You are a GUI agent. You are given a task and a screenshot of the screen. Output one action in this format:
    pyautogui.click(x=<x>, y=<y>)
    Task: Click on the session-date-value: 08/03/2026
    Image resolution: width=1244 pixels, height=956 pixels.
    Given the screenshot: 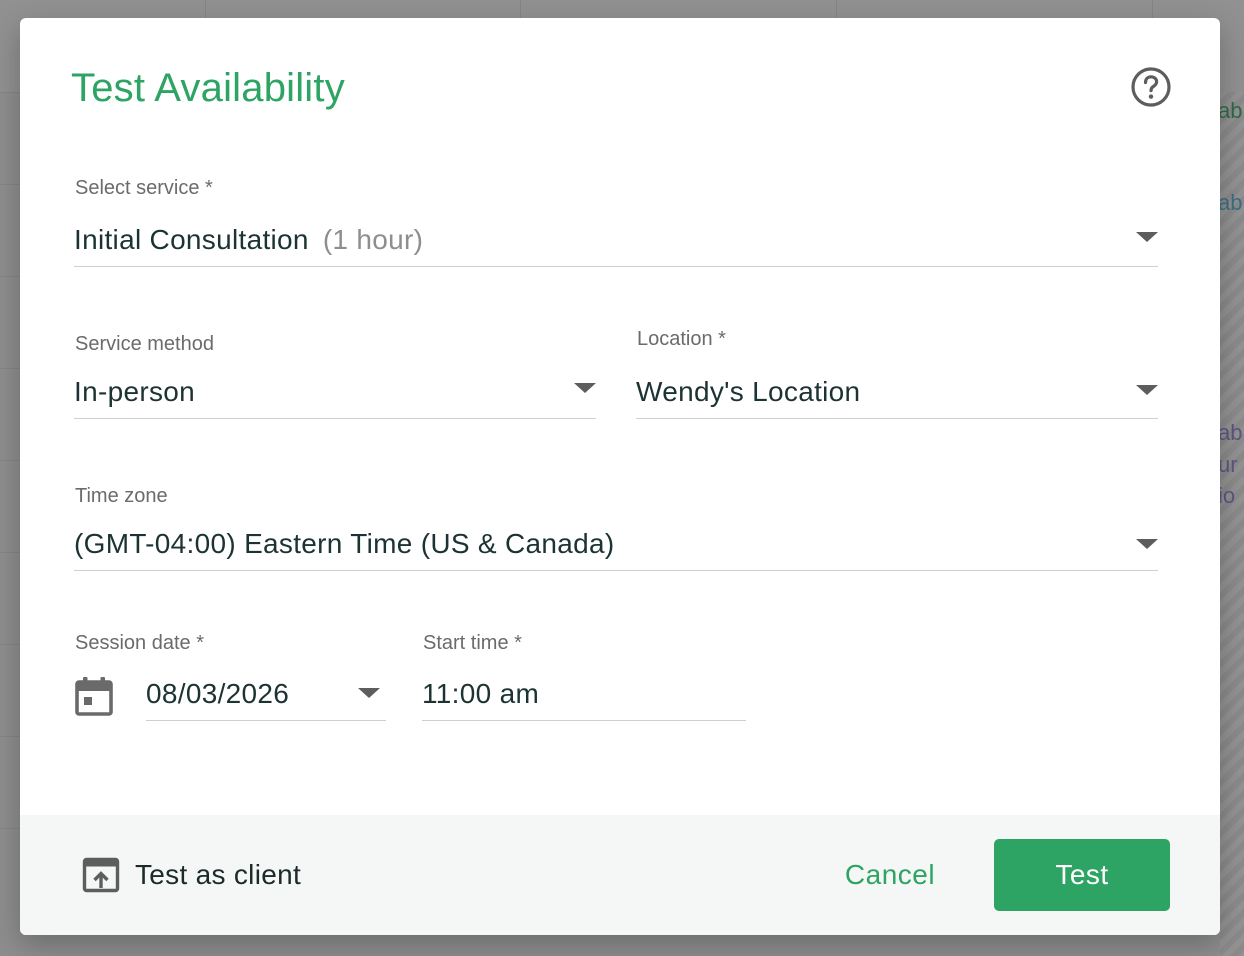 What is the action you would take?
    pyautogui.click(x=218, y=693)
    